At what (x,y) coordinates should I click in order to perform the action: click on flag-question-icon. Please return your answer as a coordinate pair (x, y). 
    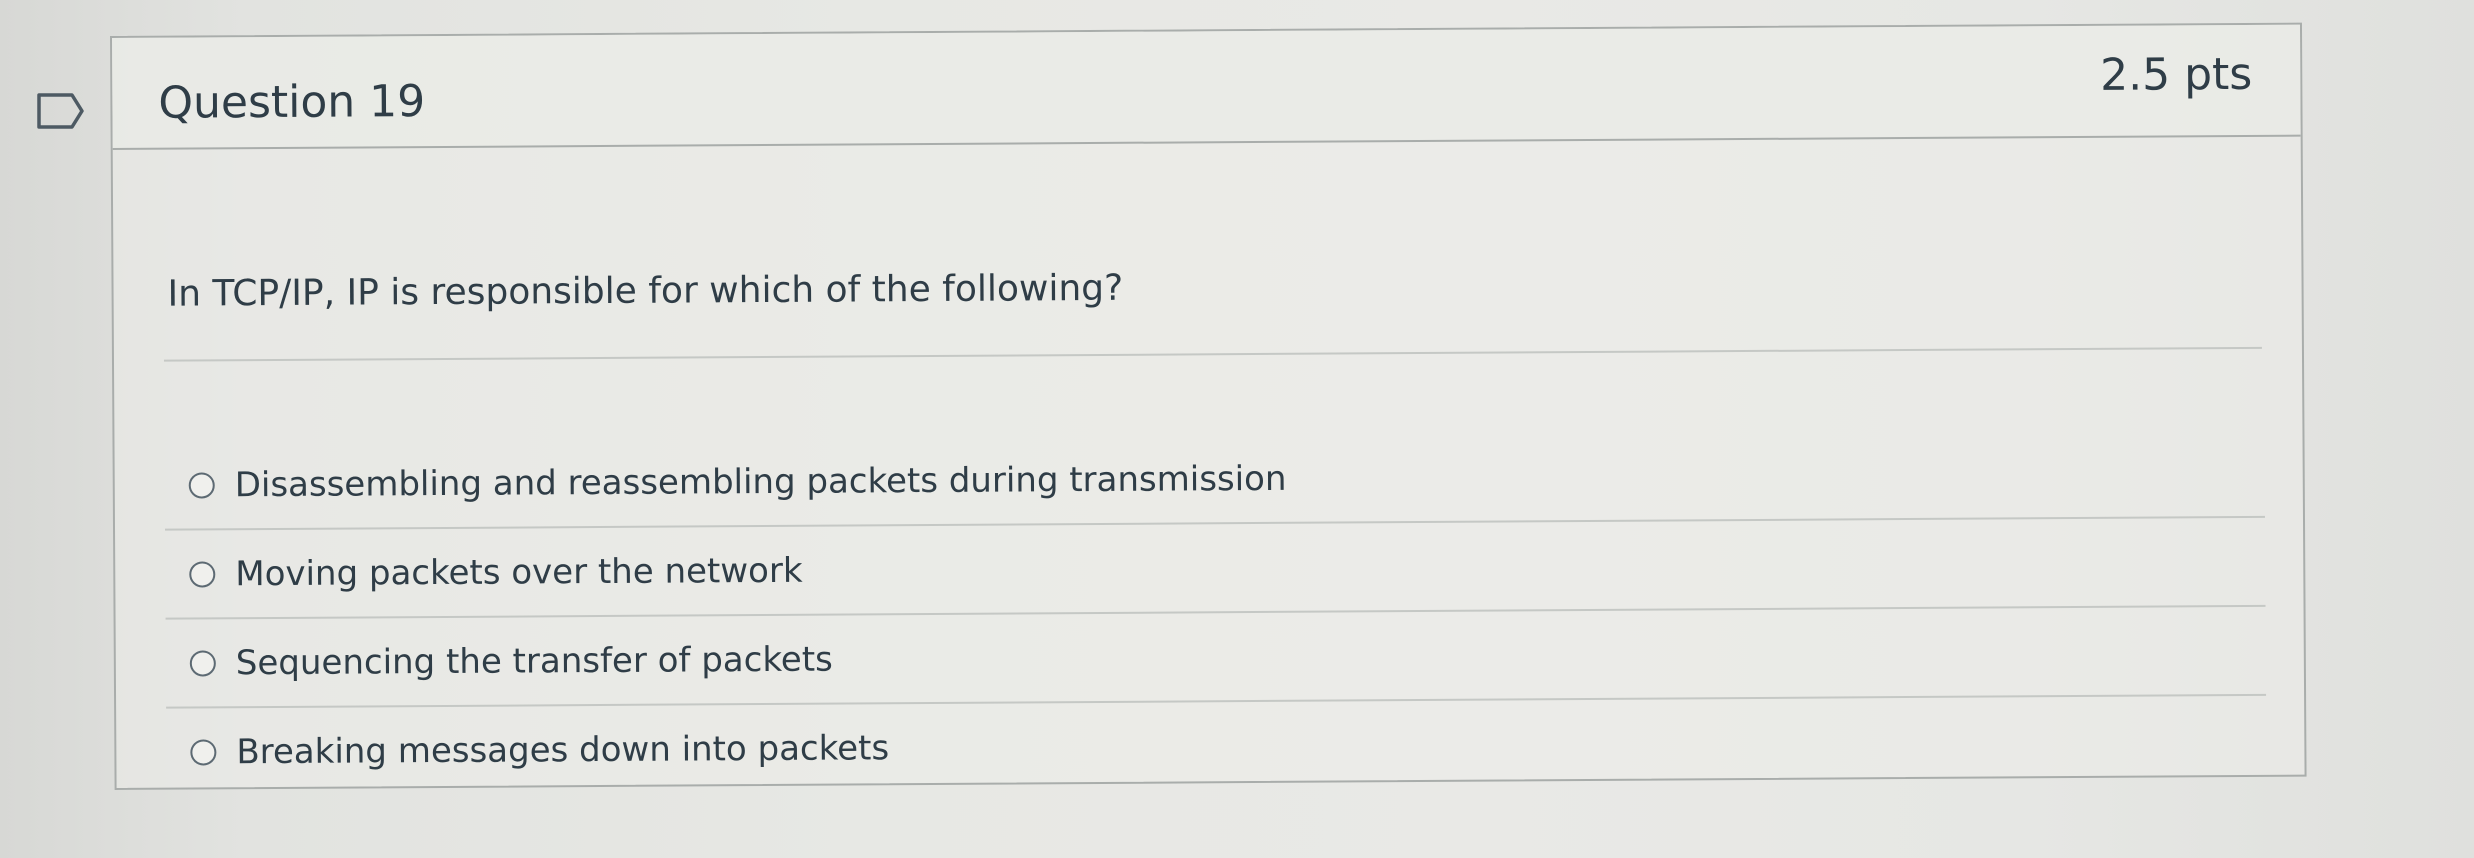
    Looking at the image, I should click on (61, 111).